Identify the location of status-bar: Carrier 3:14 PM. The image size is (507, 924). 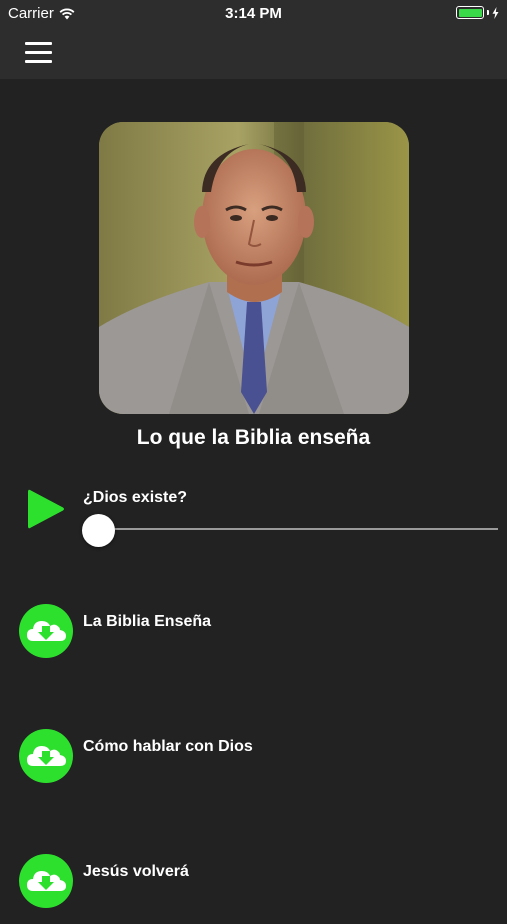
(253, 14).